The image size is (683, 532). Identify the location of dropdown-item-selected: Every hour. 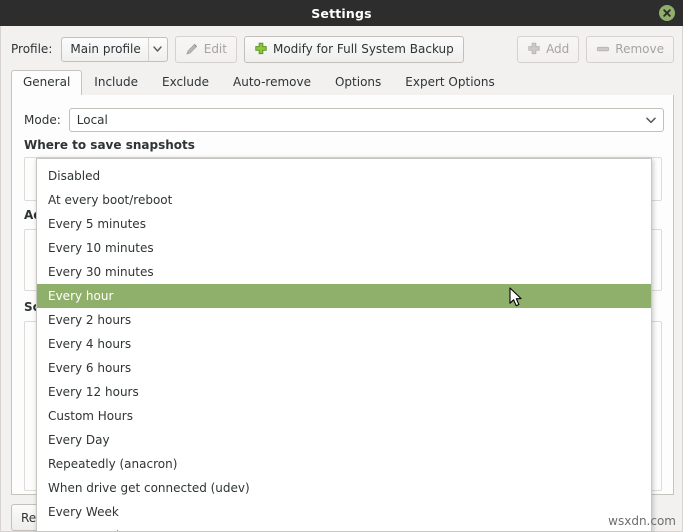
(344, 296).